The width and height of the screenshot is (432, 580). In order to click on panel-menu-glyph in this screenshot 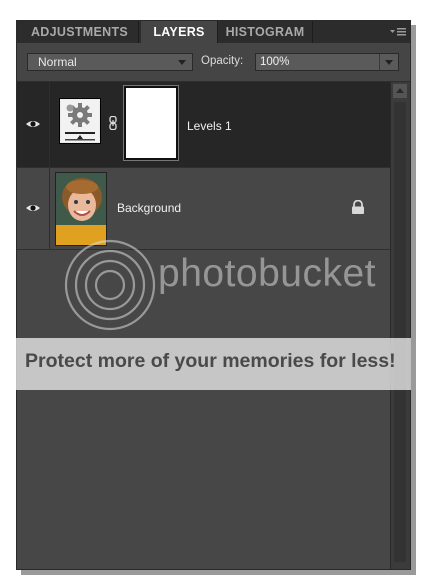, I will do `click(398, 32)`.